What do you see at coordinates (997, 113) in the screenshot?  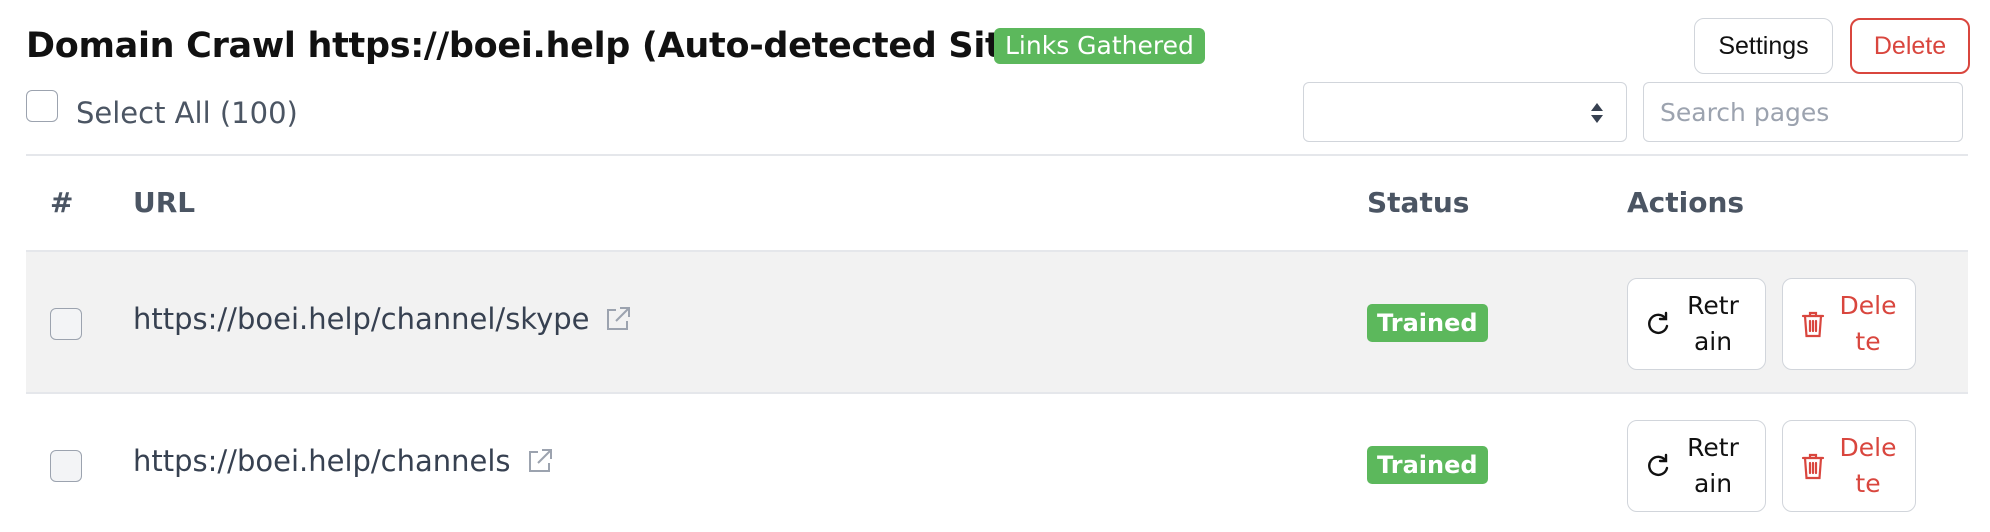 I see `toolbar: Select All (100)` at bounding box center [997, 113].